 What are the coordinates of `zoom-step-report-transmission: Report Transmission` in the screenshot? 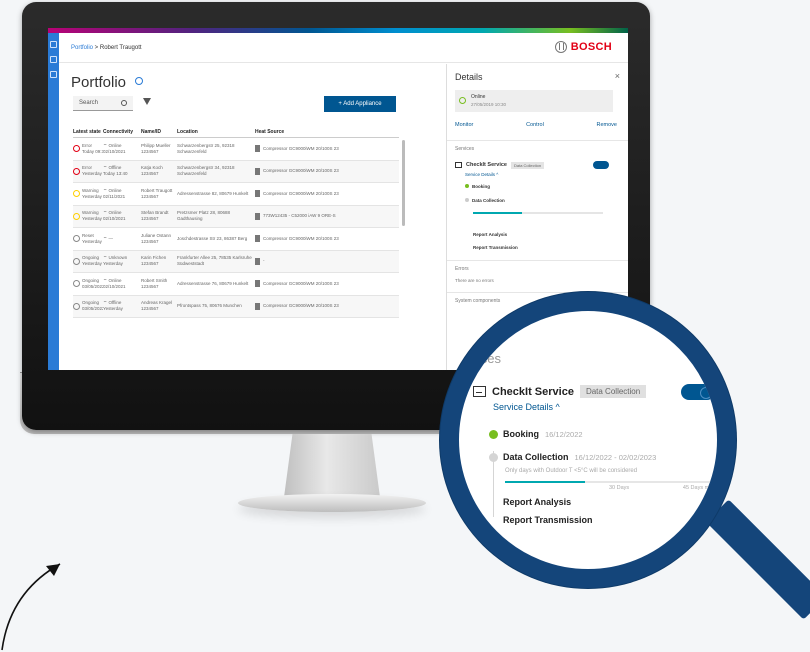 It's located at (548, 520).